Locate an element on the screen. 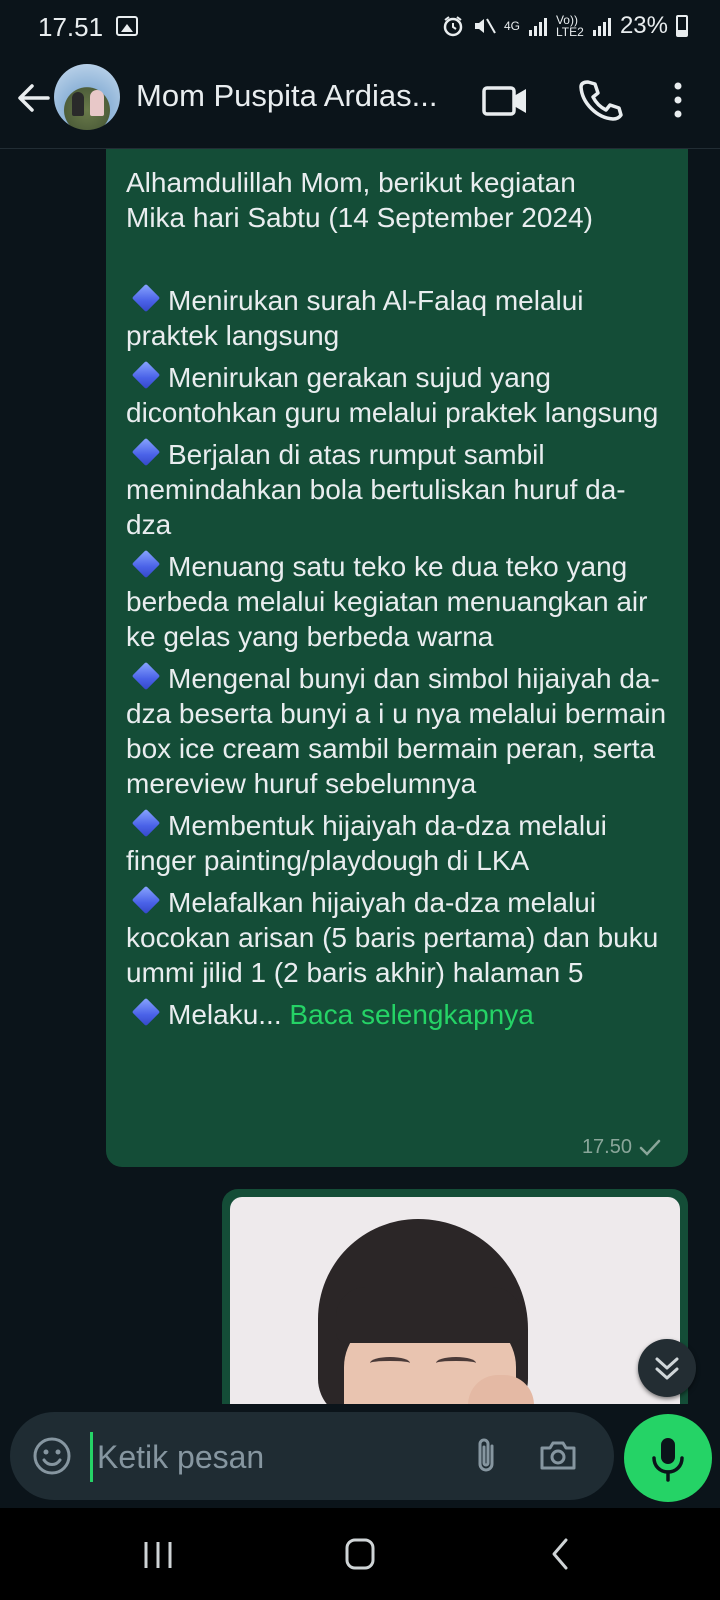 The height and width of the screenshot is (1600, 720). microphone-icon is located at coordinates (668, 1460).